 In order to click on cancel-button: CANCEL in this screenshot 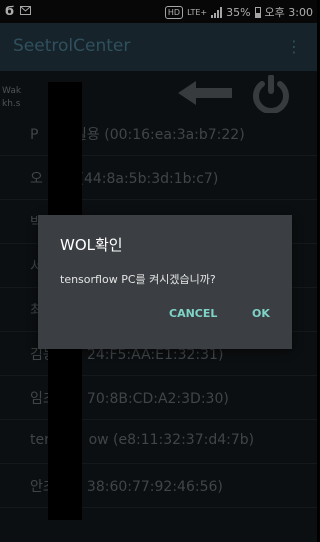, I will do `click(193, 313)`.